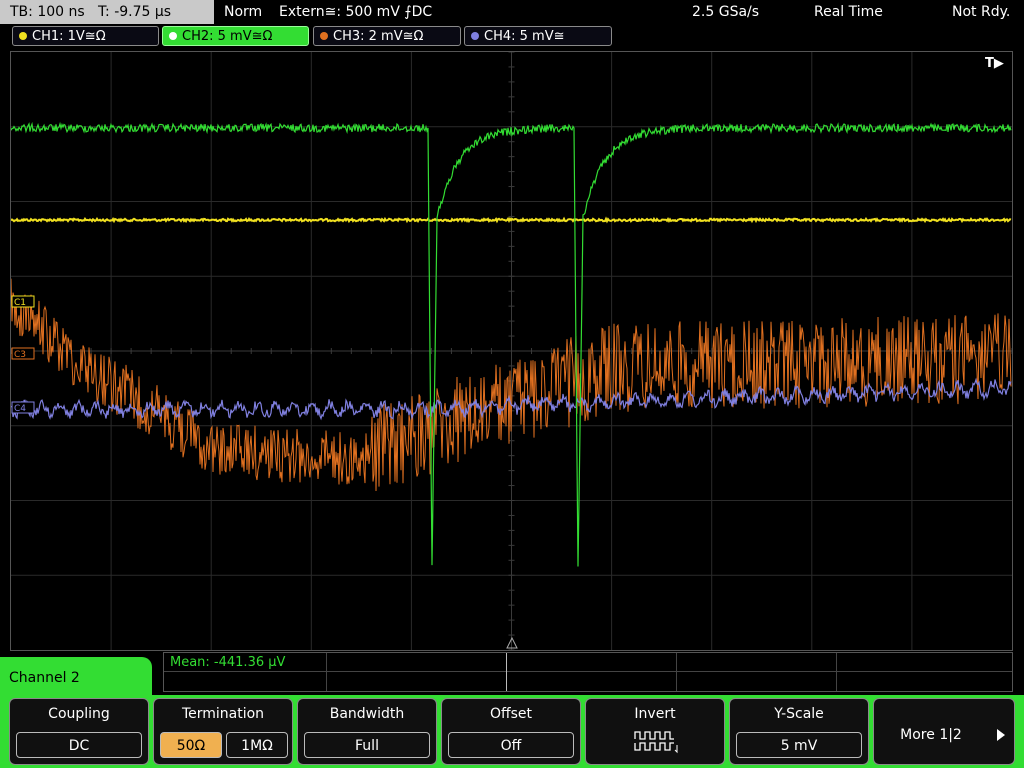 The width and height of the screenshot is (1024, 768). Describe the element at coordinates (191, 745) in the screenshot. I see `termination-50ohm-option: 50Ω` at that location.